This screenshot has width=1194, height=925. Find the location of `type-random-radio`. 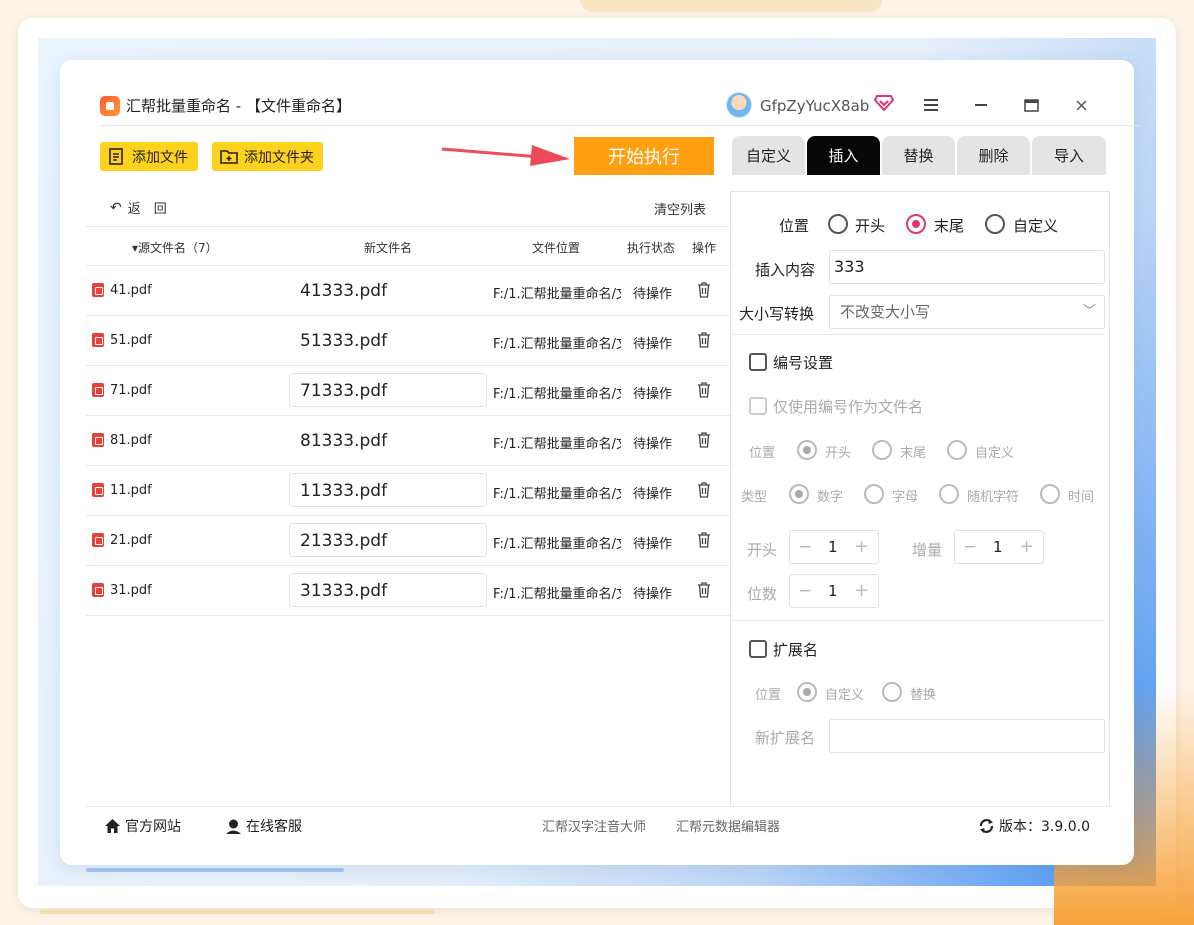

type-random-radio is located at coordinates (949, 494).